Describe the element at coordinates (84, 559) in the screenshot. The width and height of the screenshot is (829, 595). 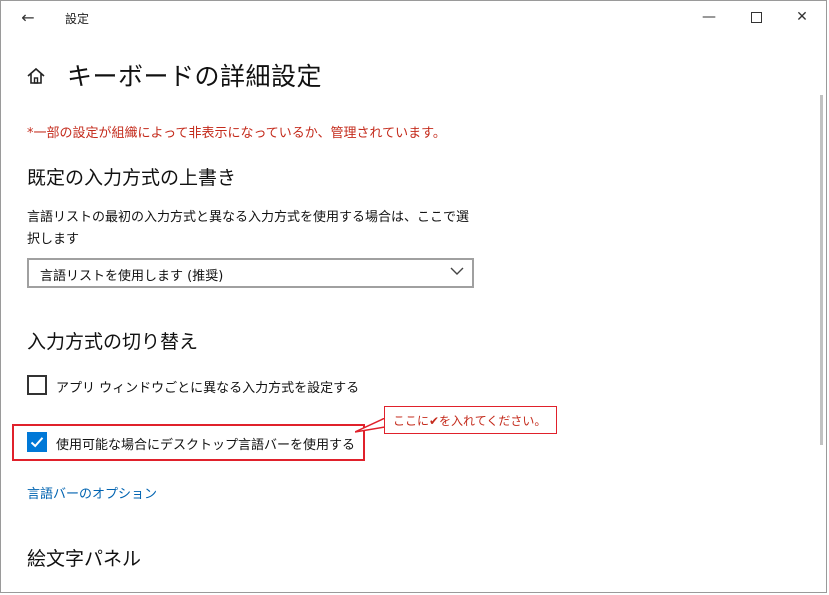
I see `emoji-panel-heading: 絵文字パネル` at that location.